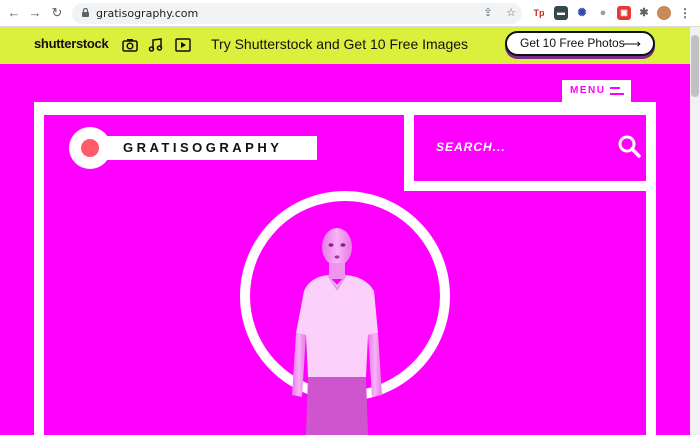 Image resolution: width=700 pixels, height=435 pixels. I want to click on dark-extension-icon: ▬, so click(561, 13).